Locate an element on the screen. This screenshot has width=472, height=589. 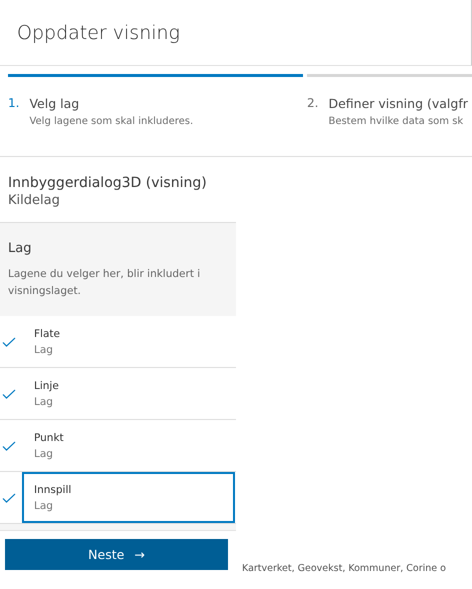
layer-list-item: Innspill Lag is located at coordinates (128, 497).